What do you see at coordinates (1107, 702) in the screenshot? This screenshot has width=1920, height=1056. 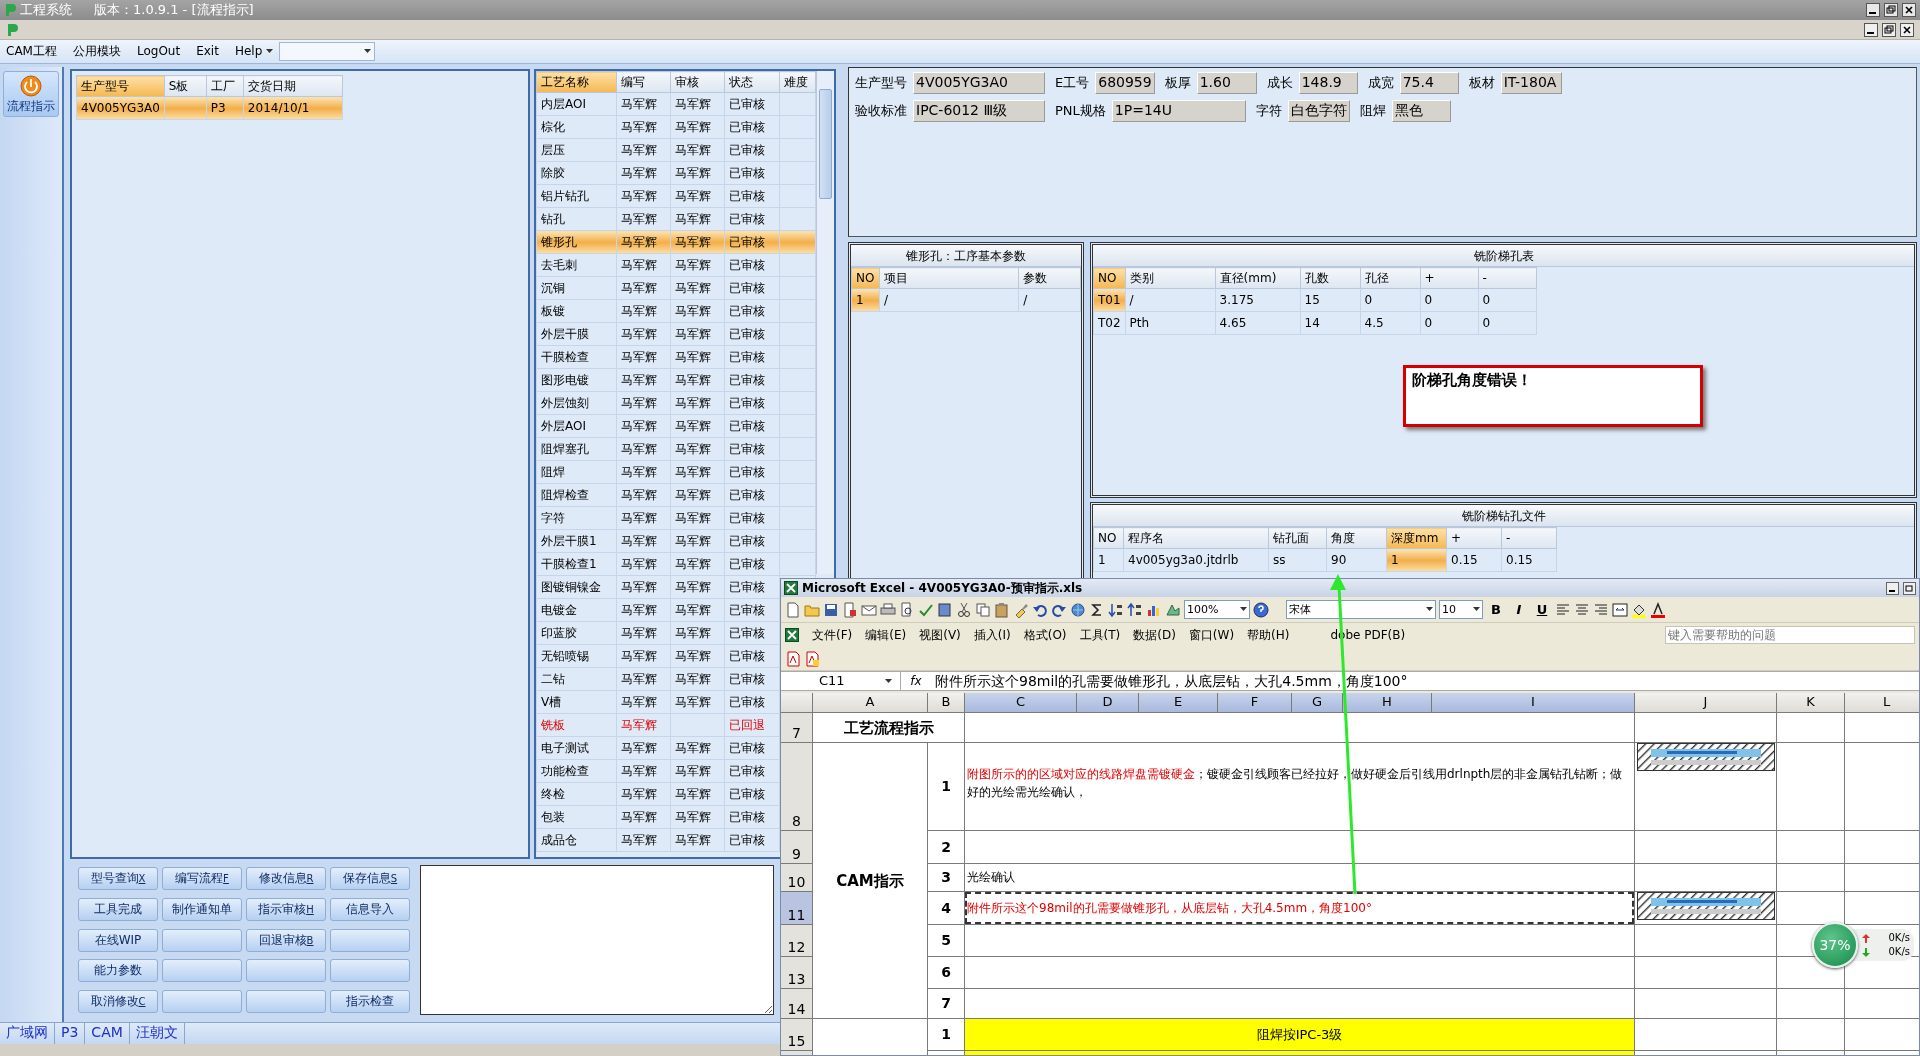 I see `column-header: D` at bounding box center [1107, 702].